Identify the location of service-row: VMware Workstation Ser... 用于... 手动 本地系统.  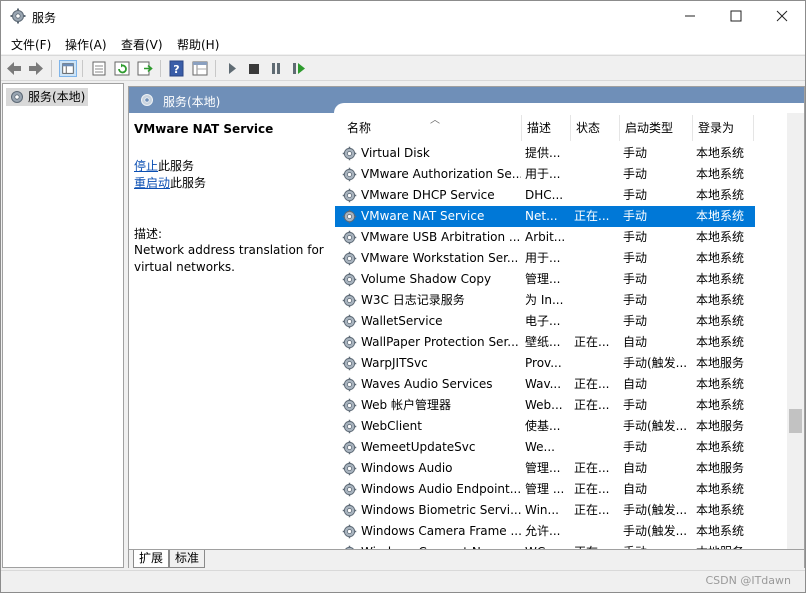
(545, 258).